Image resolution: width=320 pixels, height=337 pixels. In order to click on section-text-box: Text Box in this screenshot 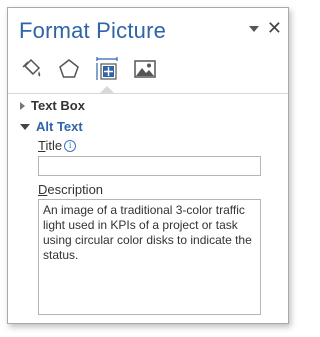, I will do `click(52, 105)`.